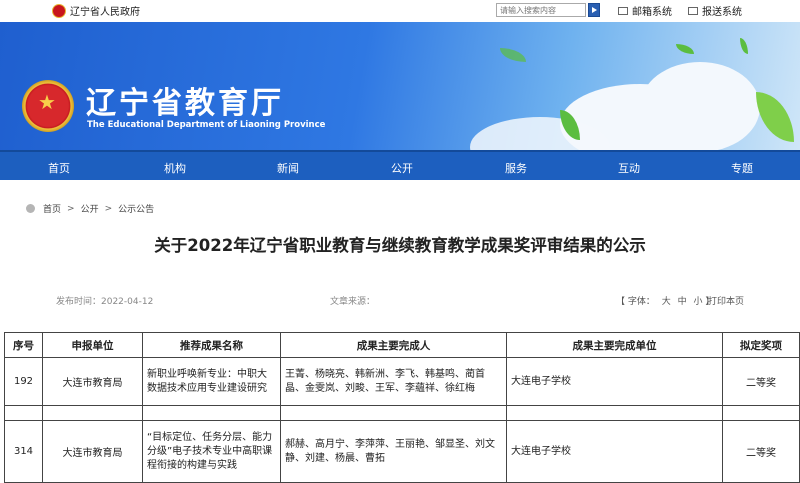 The height and width of the screenshot is (483, 800). I want to click on search-button, so click(594, 10).